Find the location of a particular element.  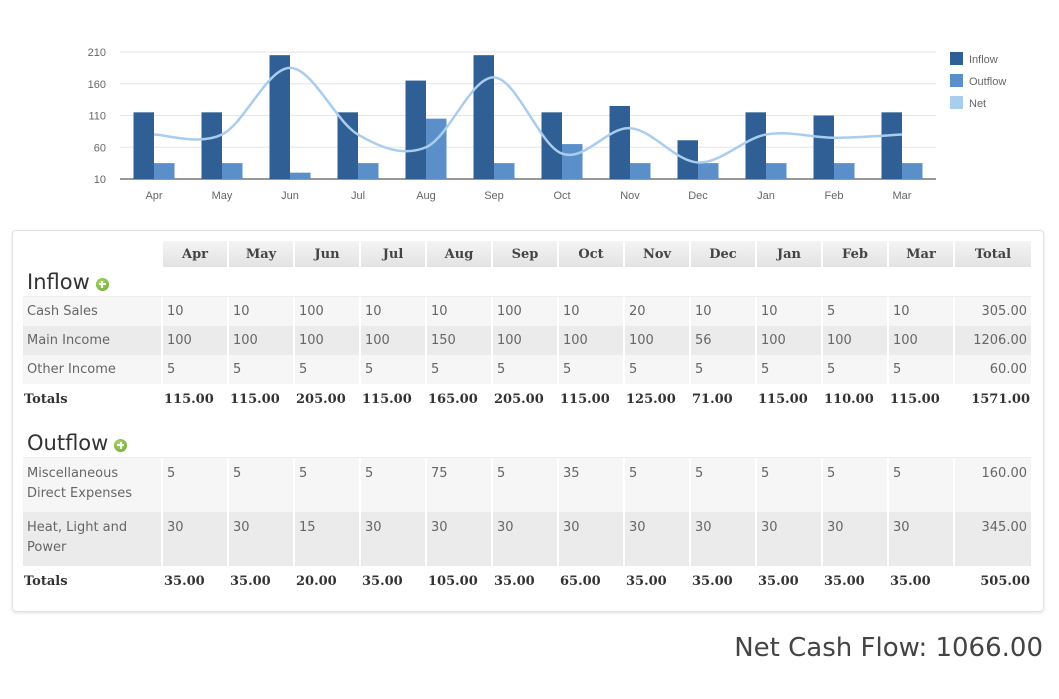

column-header-sep: Sep is located at coordinates (525, 254).